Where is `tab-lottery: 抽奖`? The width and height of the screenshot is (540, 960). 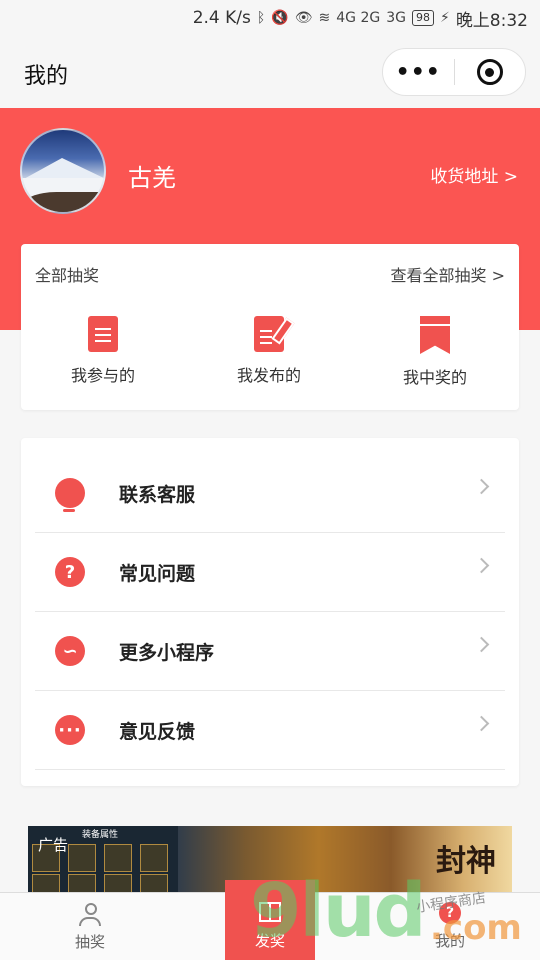 tab-lottery: 抽奖 is located at coordinates (90, 926).